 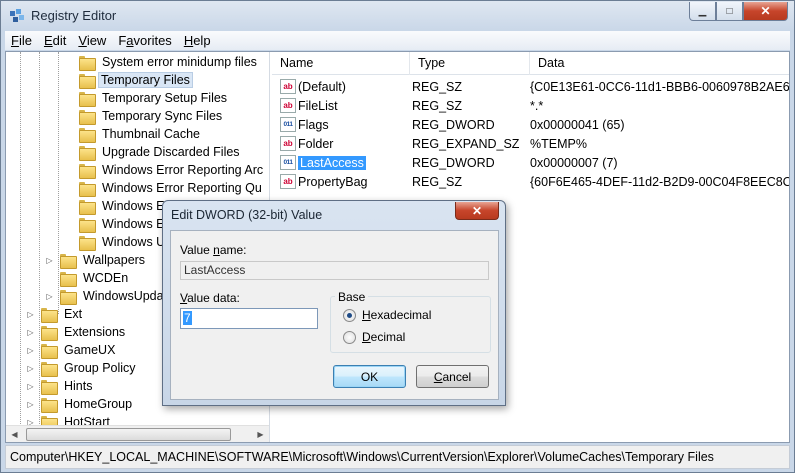 I want to click on base-groupbox, so click(x=410, y=324).